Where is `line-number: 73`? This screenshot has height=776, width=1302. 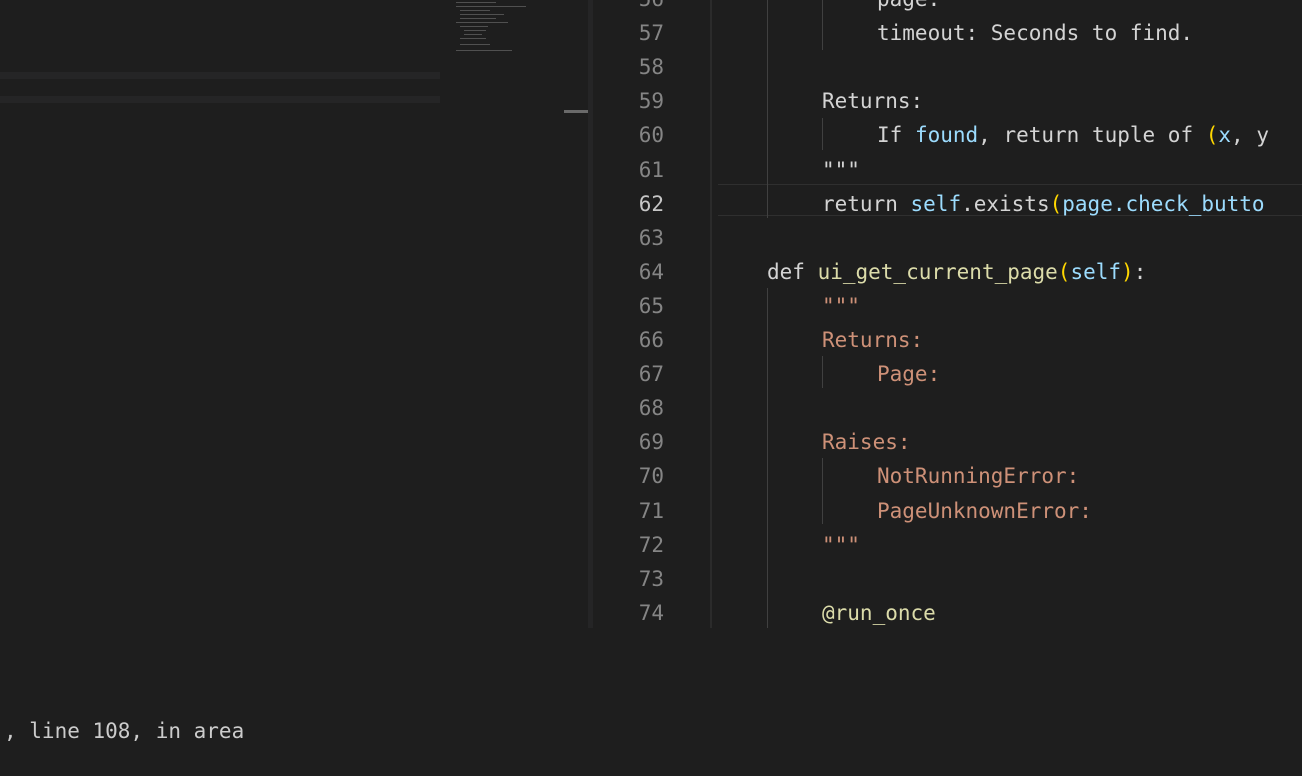
line-number: 73 is located at coordinates (651, 578).